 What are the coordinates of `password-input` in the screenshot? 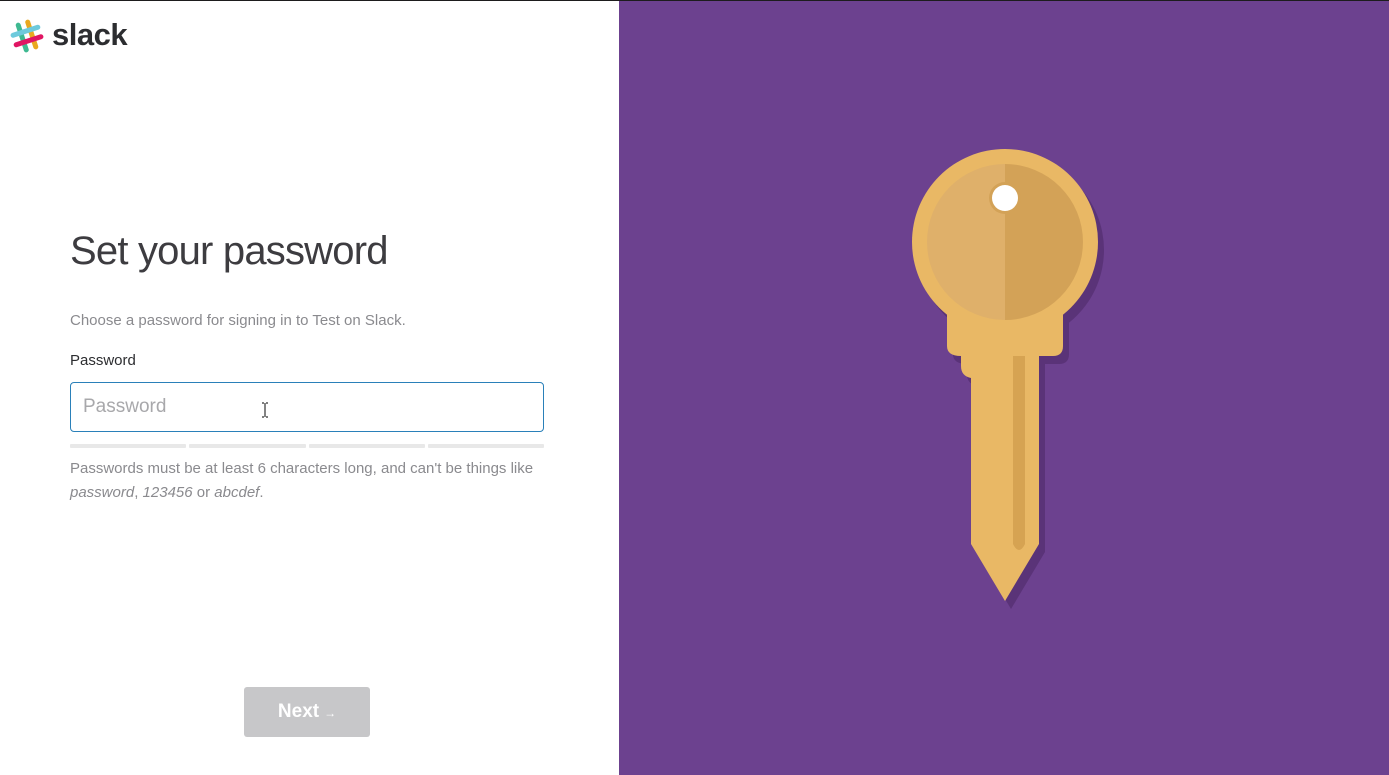 It's located at (307, 407).